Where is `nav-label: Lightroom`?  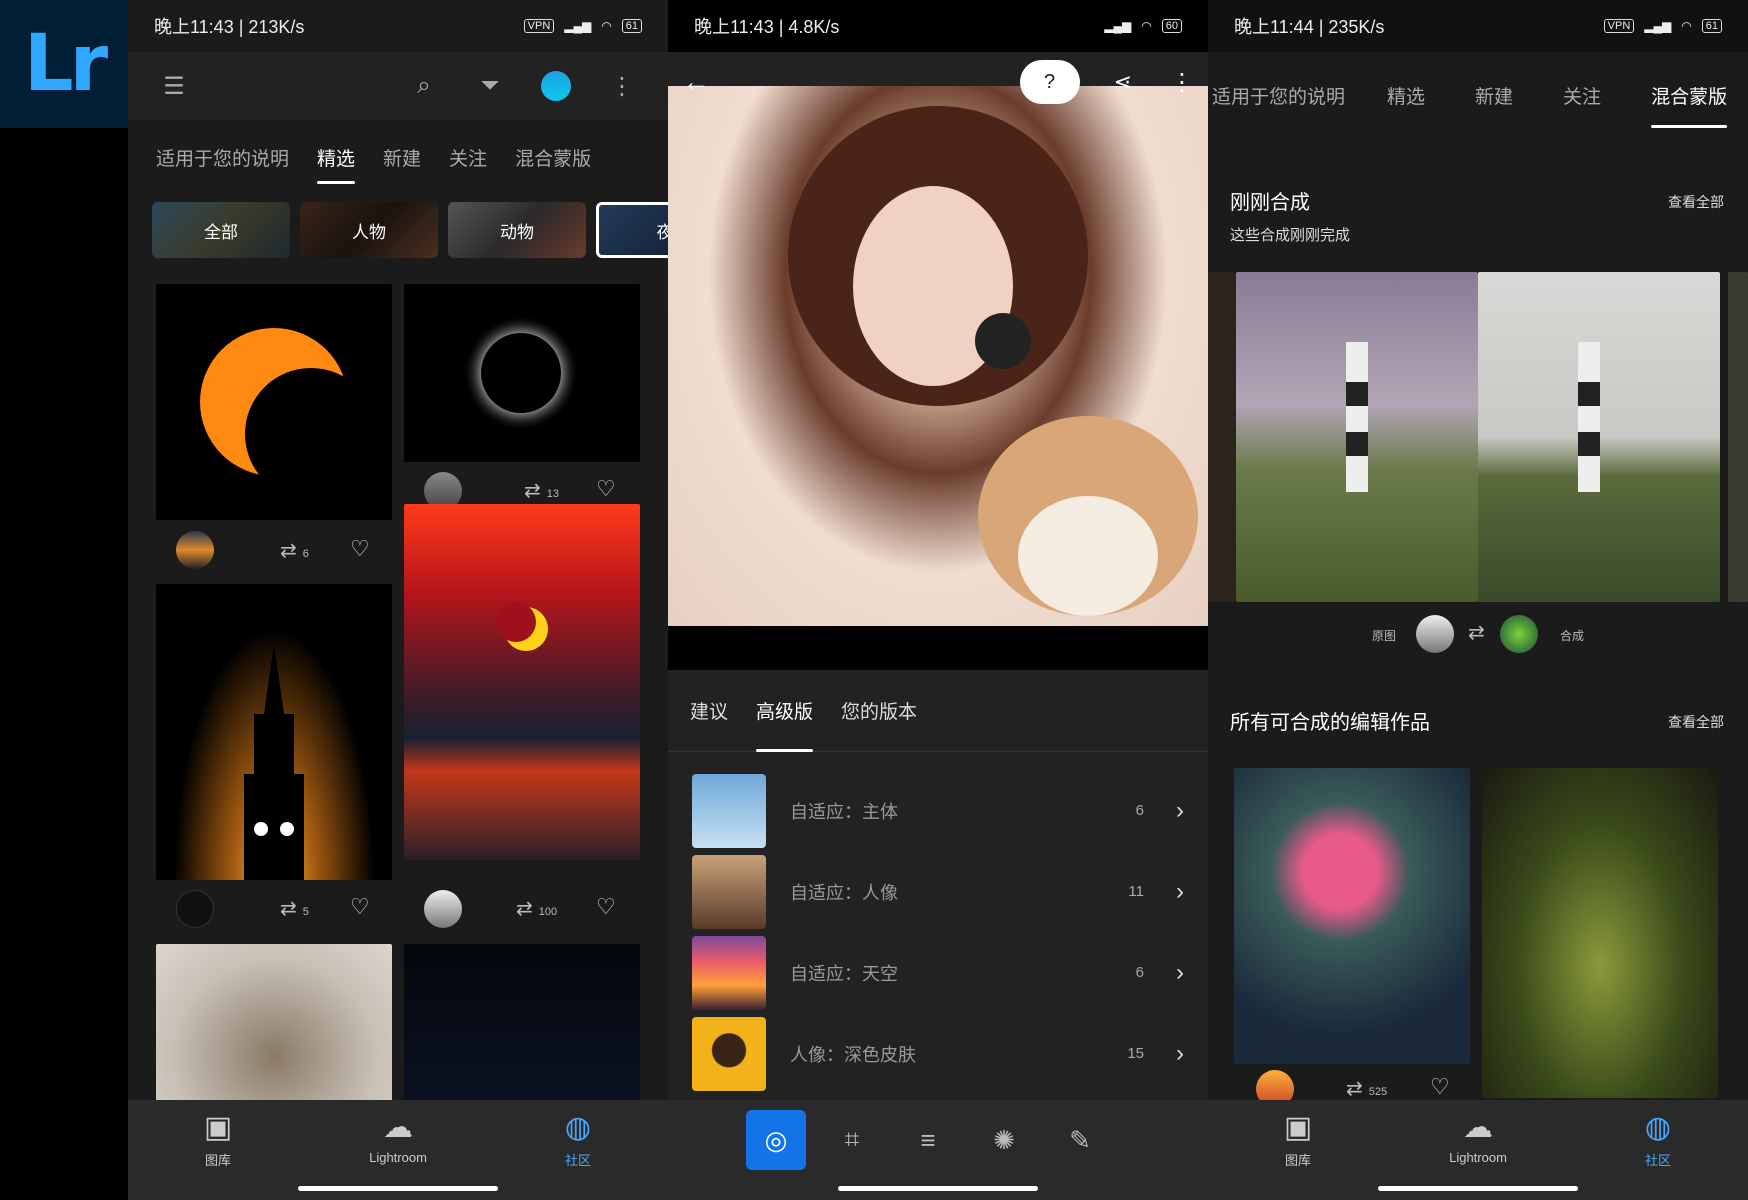
nav-label: Lightroom is located at coordinates (1478, 1157).